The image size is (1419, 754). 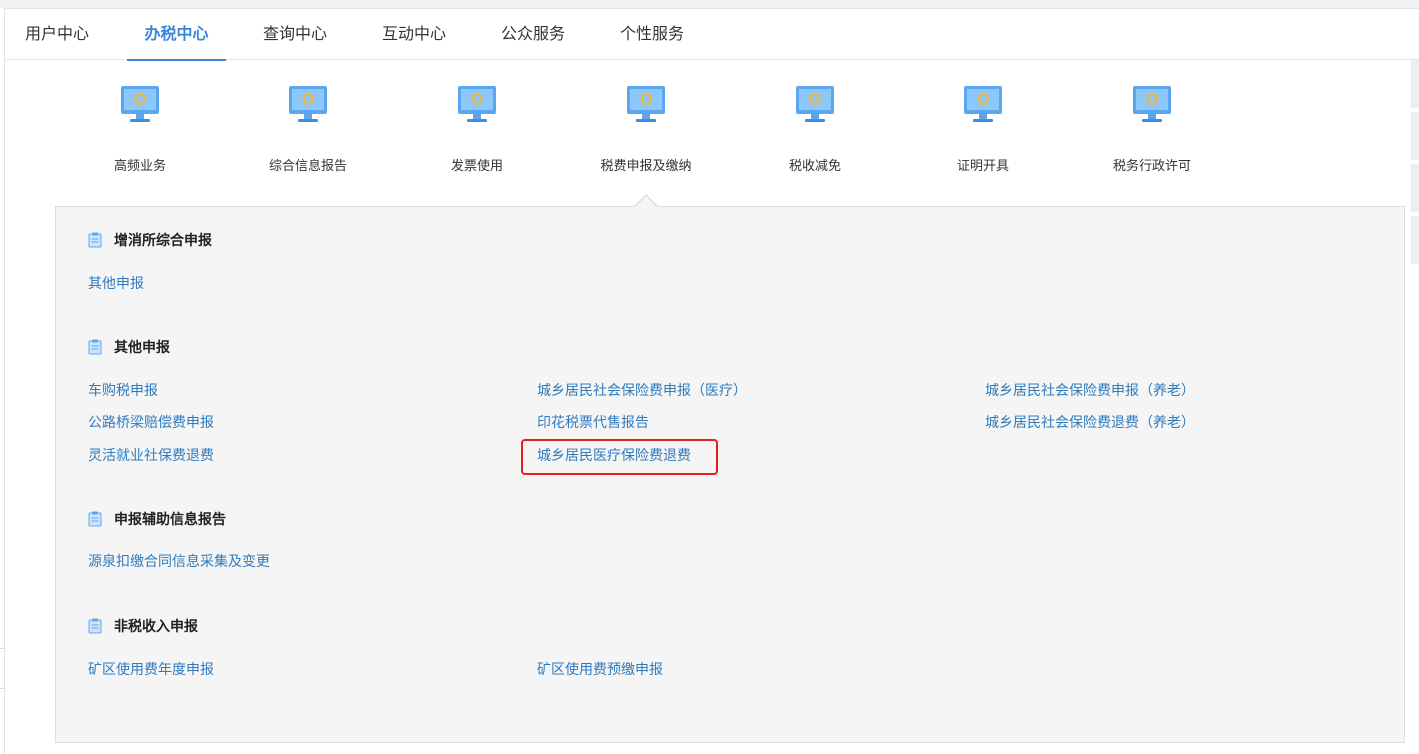 What do you see at coordinates (1151, 166) in the screenshot?
I see `category-label: 税务行政许可` at bounding box center [1151, 166].